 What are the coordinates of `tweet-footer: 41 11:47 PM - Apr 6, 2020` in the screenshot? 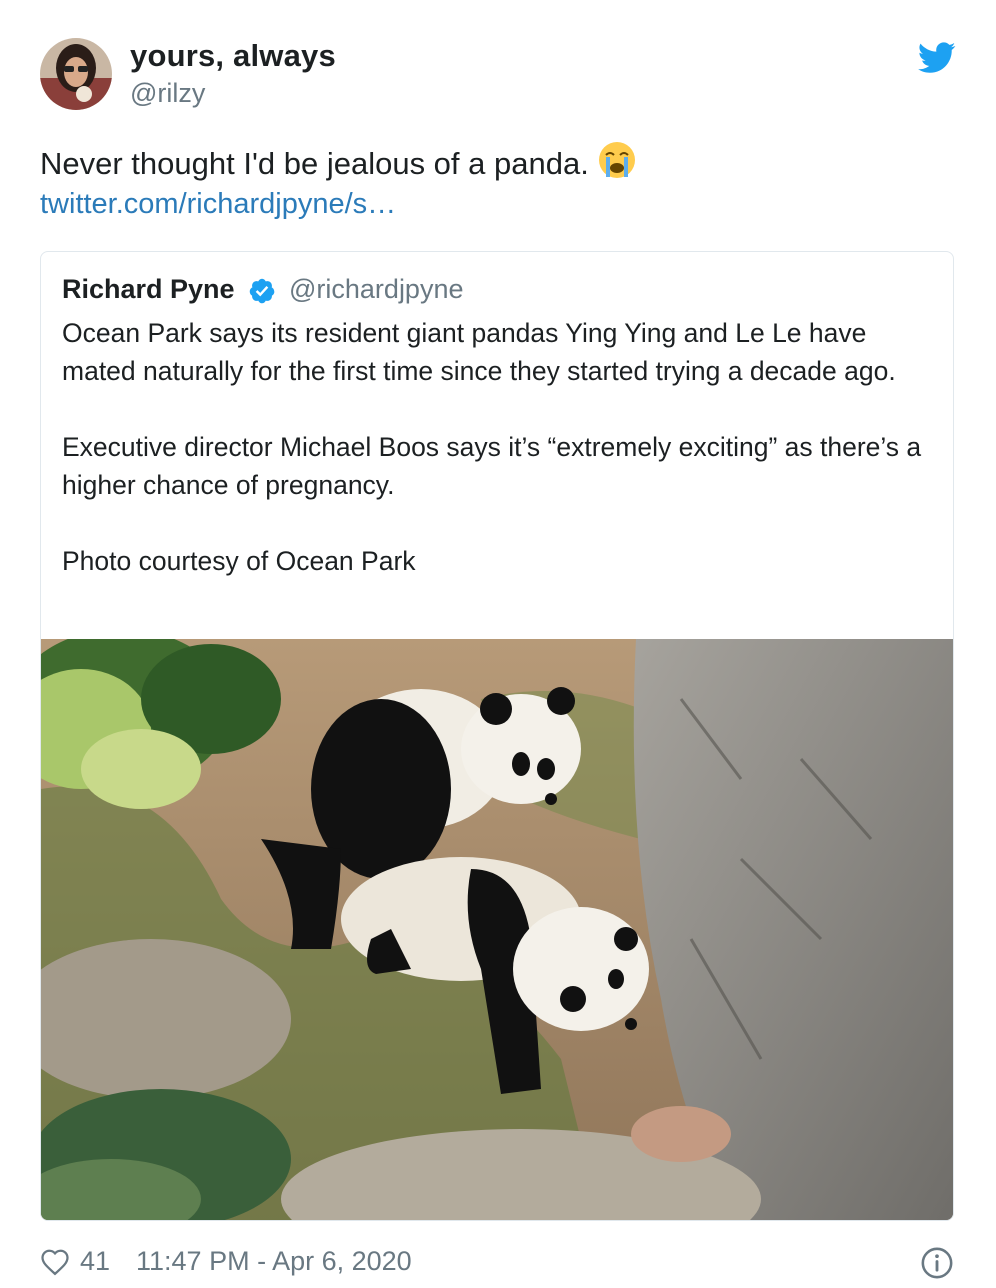 It's located at (498, 1264).